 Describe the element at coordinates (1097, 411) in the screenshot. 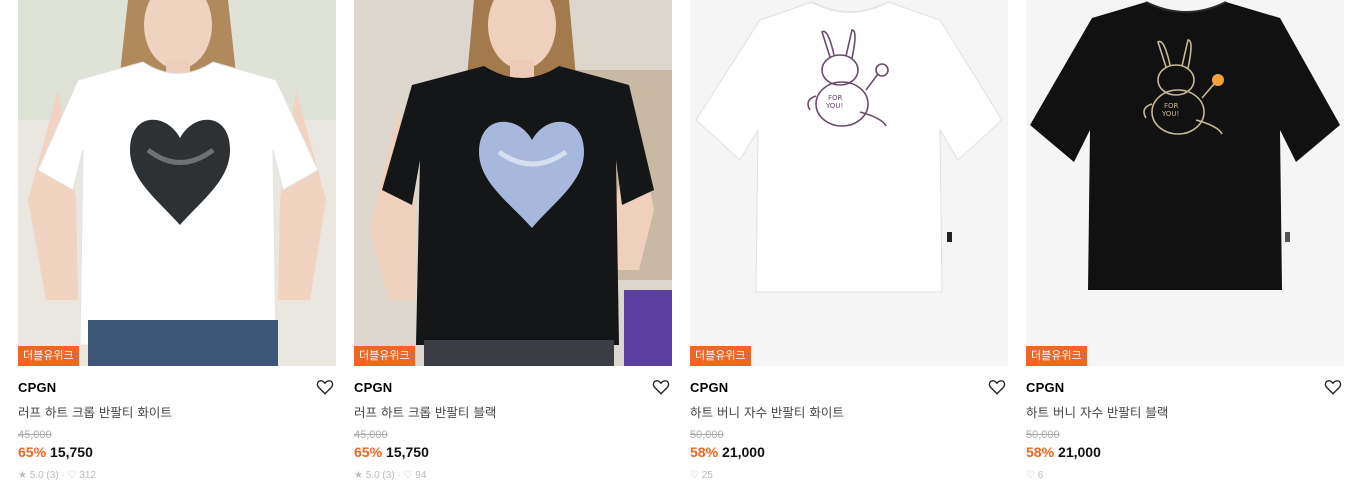

I see `product-title: 하트 버니 자수 반팔티 블랙` at that location.